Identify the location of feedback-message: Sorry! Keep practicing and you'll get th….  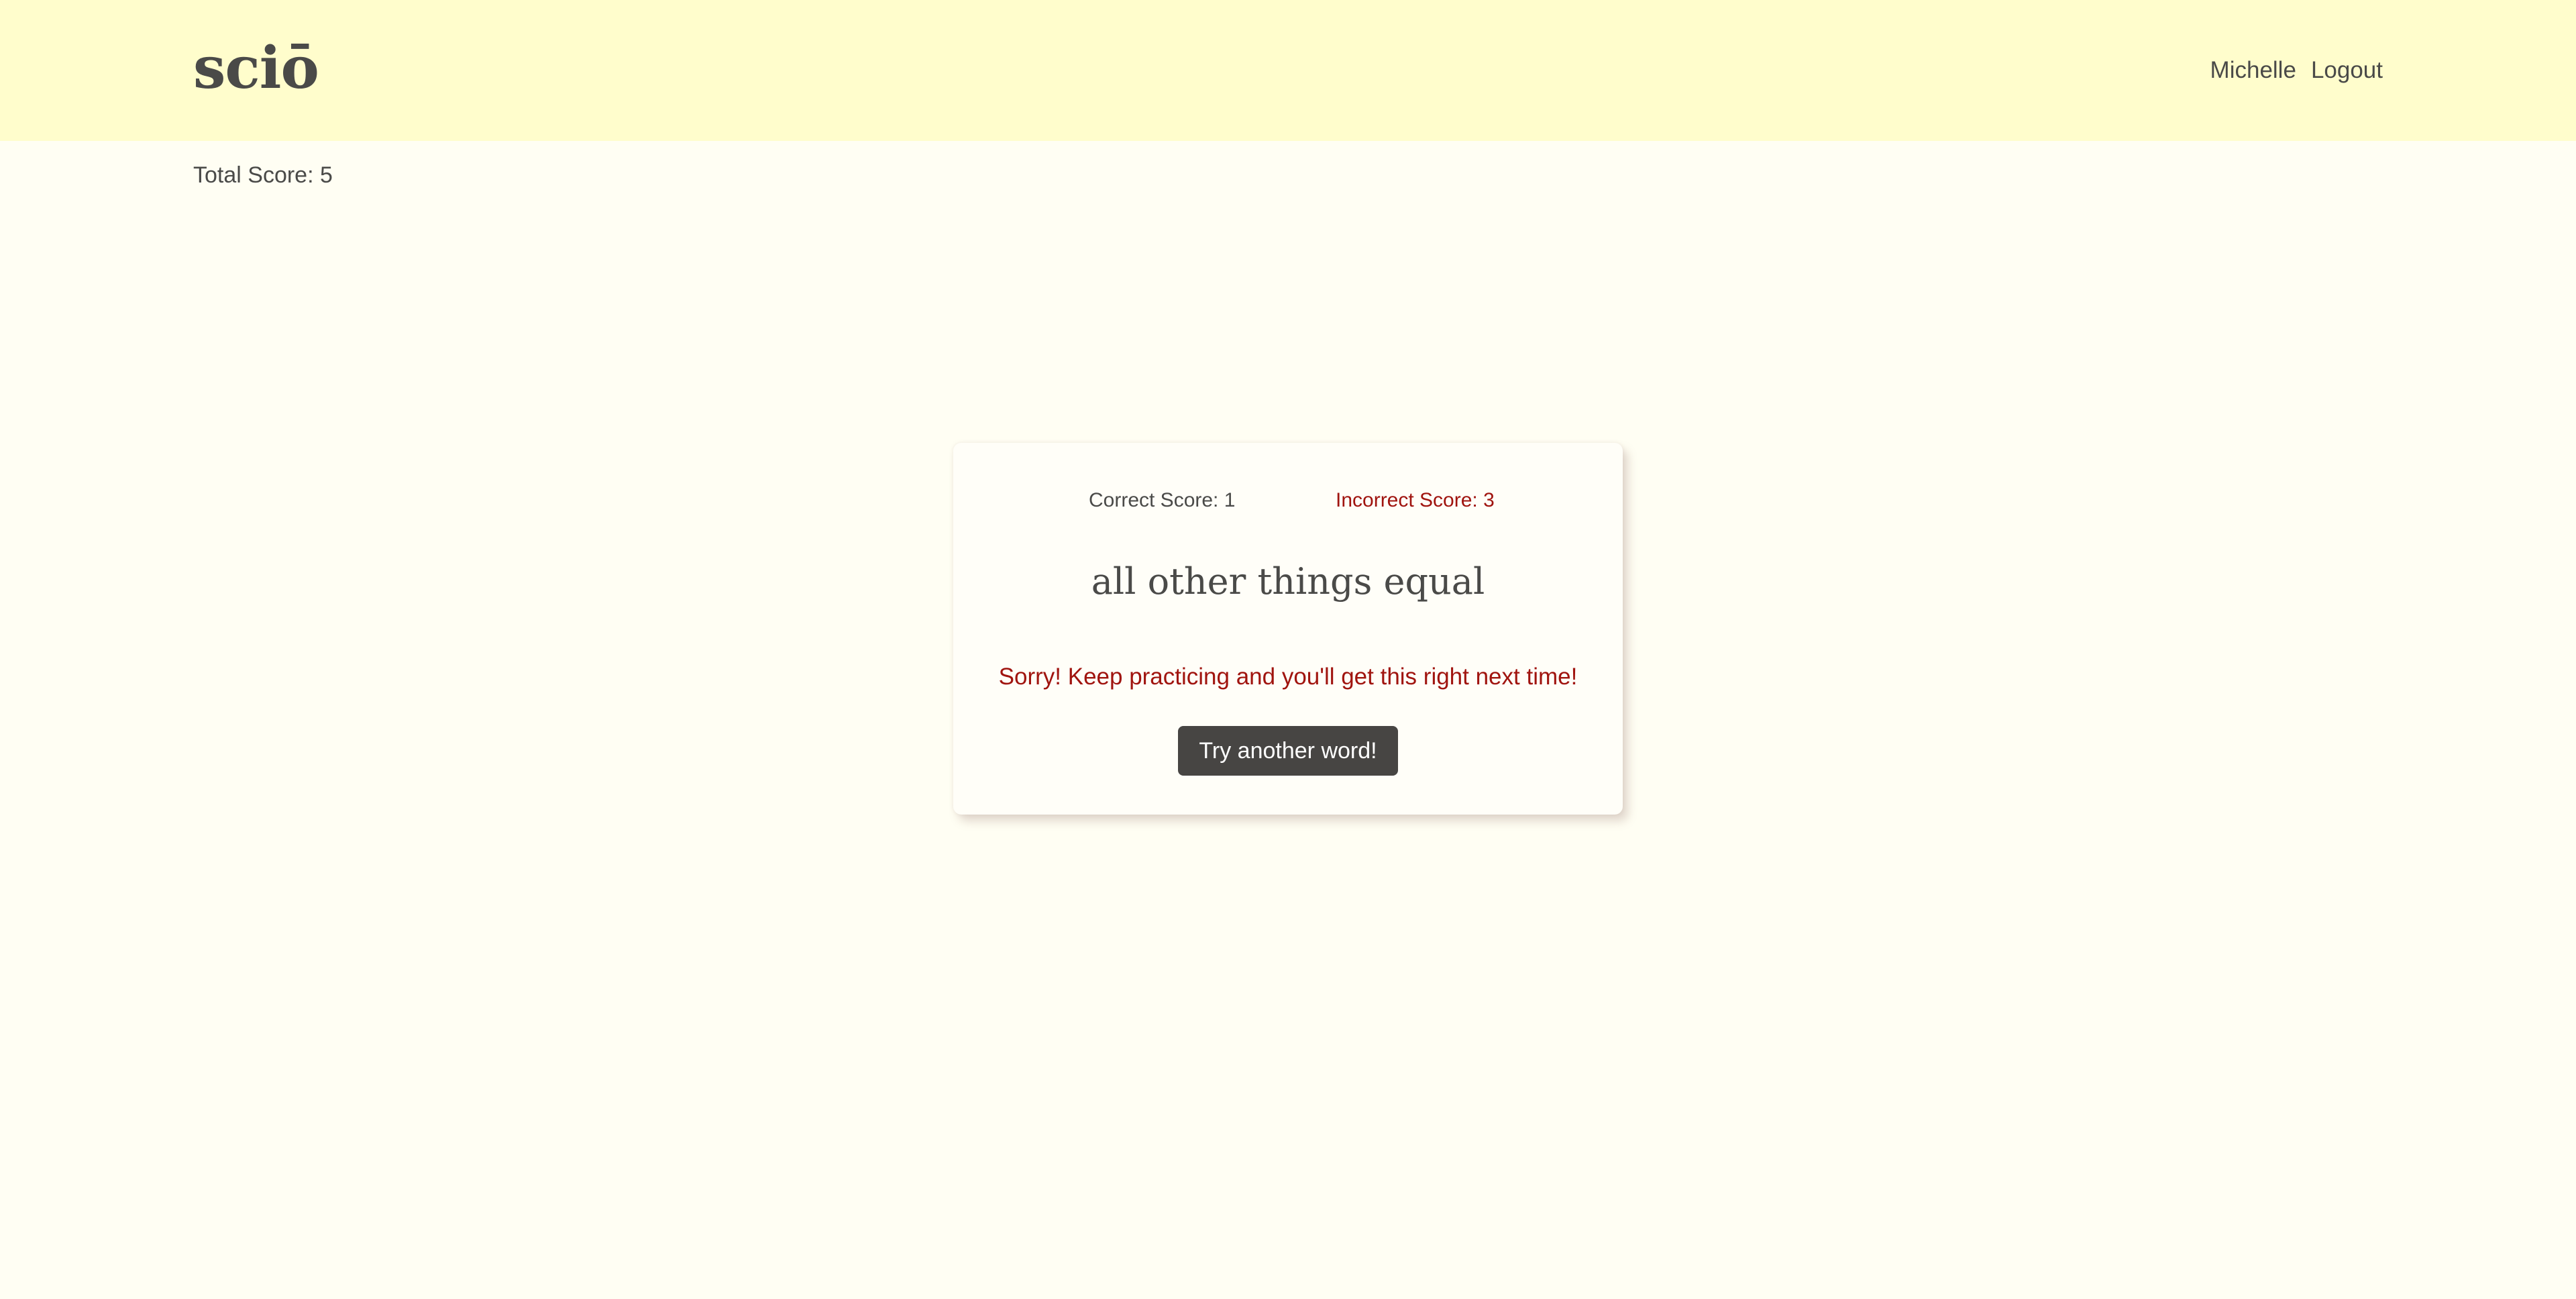
(1288, 677).